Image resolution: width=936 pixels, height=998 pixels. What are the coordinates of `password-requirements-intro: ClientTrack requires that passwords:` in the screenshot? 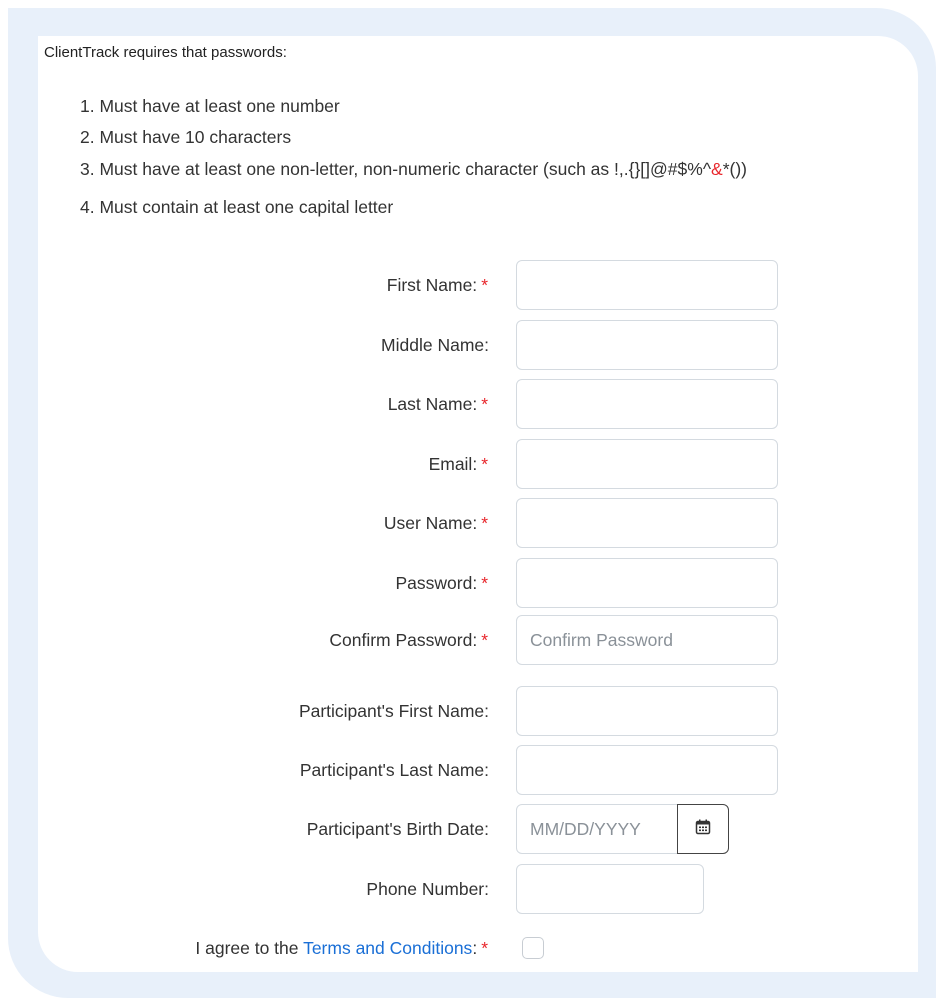 It's located at (165, 52).